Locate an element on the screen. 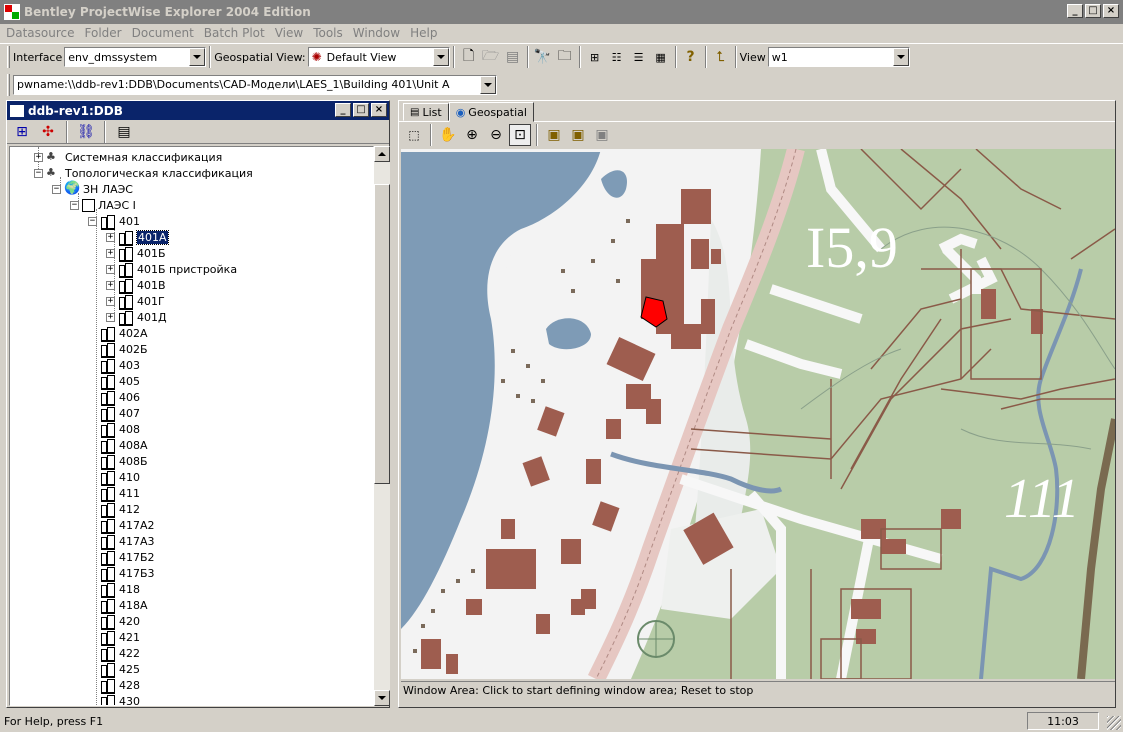 The height and width of the screenshot is (732, 1123). tree-node-building: 407 is located at coordinates (120, 413).